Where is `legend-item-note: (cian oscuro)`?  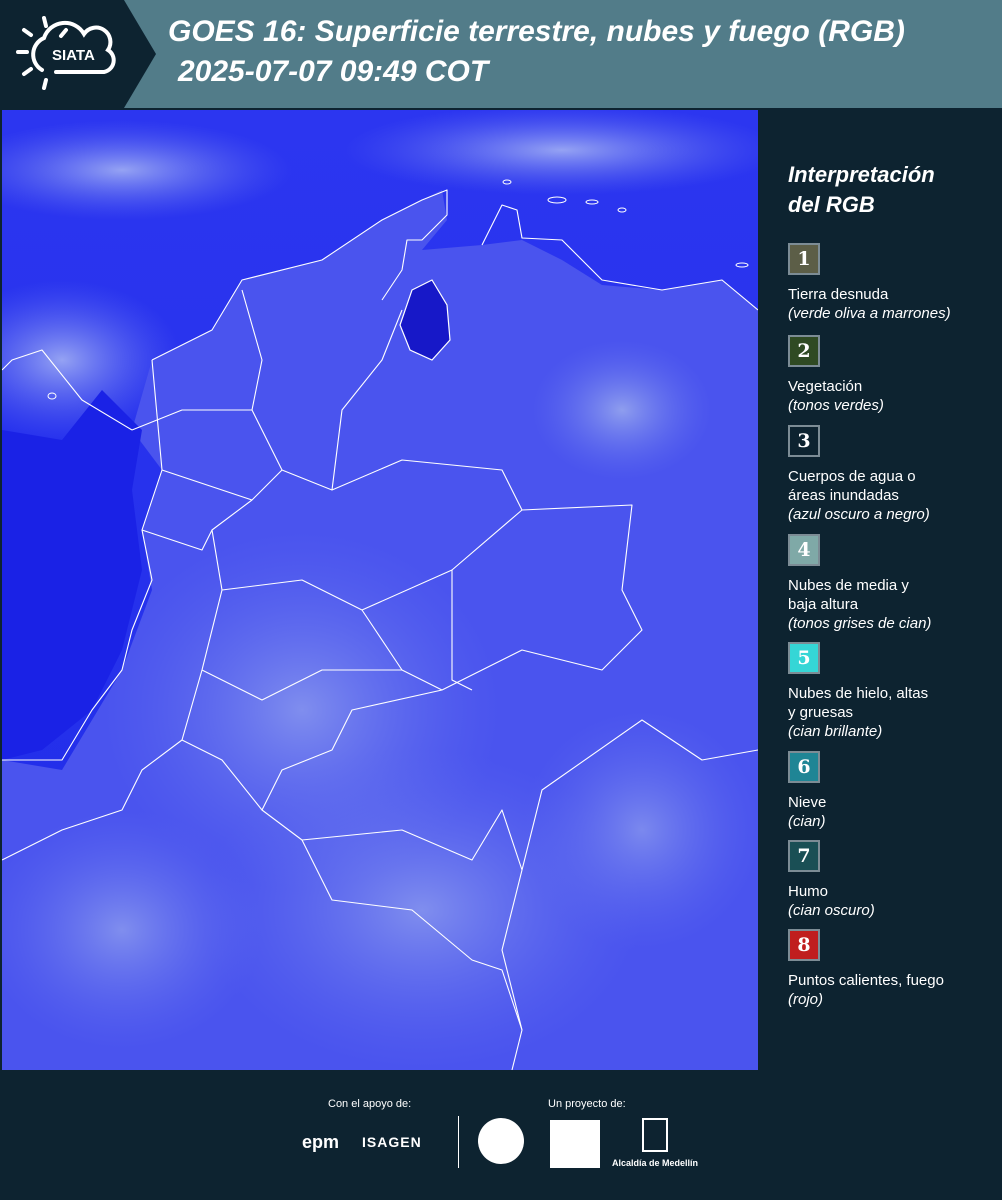
legend-item-note: (cian oscuro) is located at coordinates (831, 910).